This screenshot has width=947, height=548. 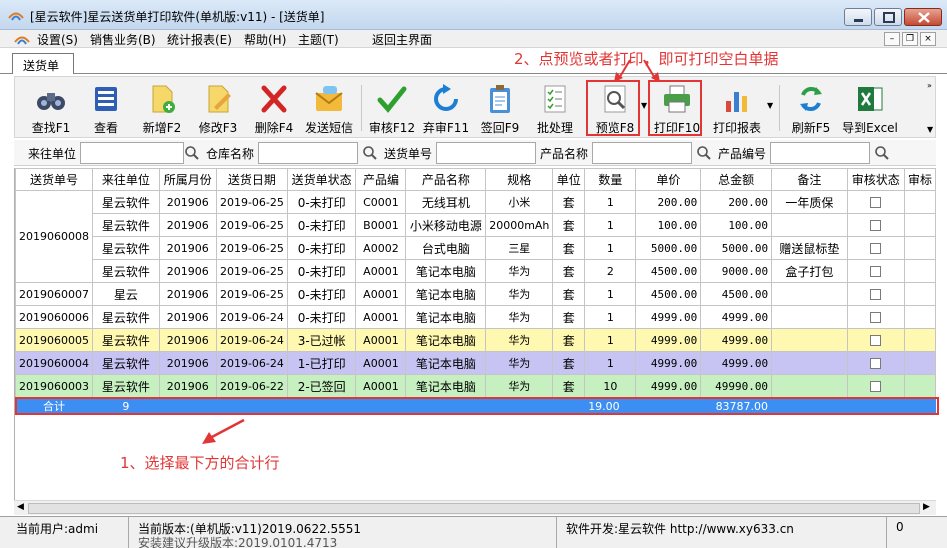 What do you see at coordinates (668, 317) in the screenshot?
I see `cell-price: 4999.00` at bounding box center [668, 317].